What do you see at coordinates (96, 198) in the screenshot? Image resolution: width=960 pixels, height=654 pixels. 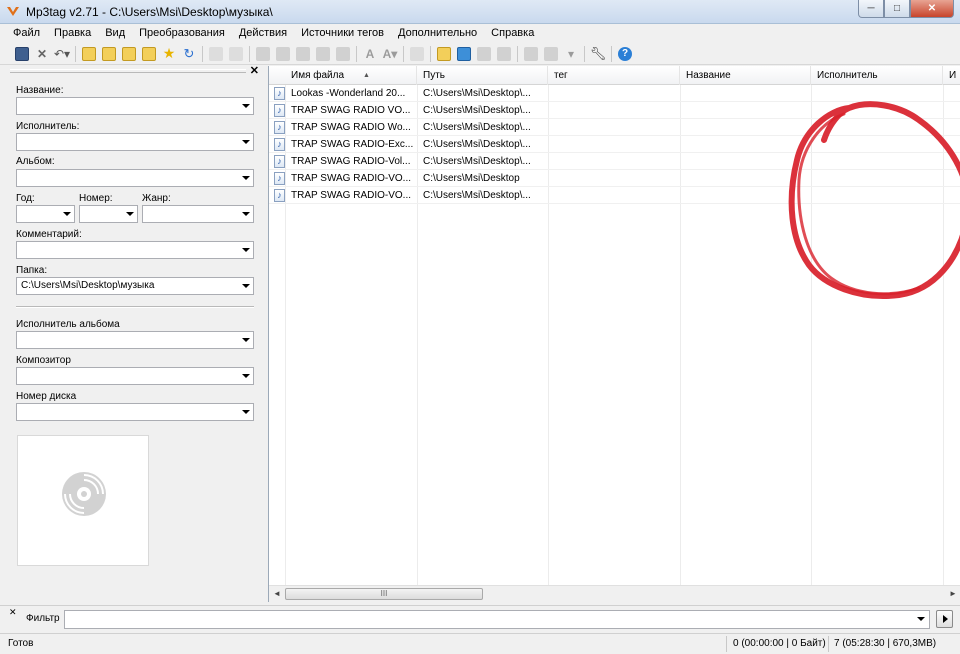 I see `track-label: Номер:` at bounding box center [96, 198].